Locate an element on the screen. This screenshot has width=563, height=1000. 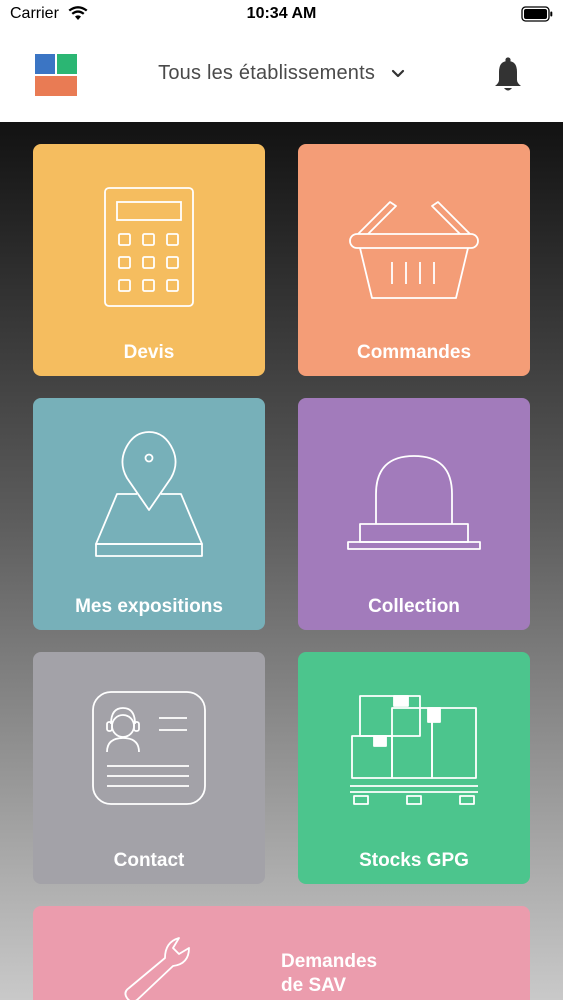
bell-icon is located at coordinates (508, 75).